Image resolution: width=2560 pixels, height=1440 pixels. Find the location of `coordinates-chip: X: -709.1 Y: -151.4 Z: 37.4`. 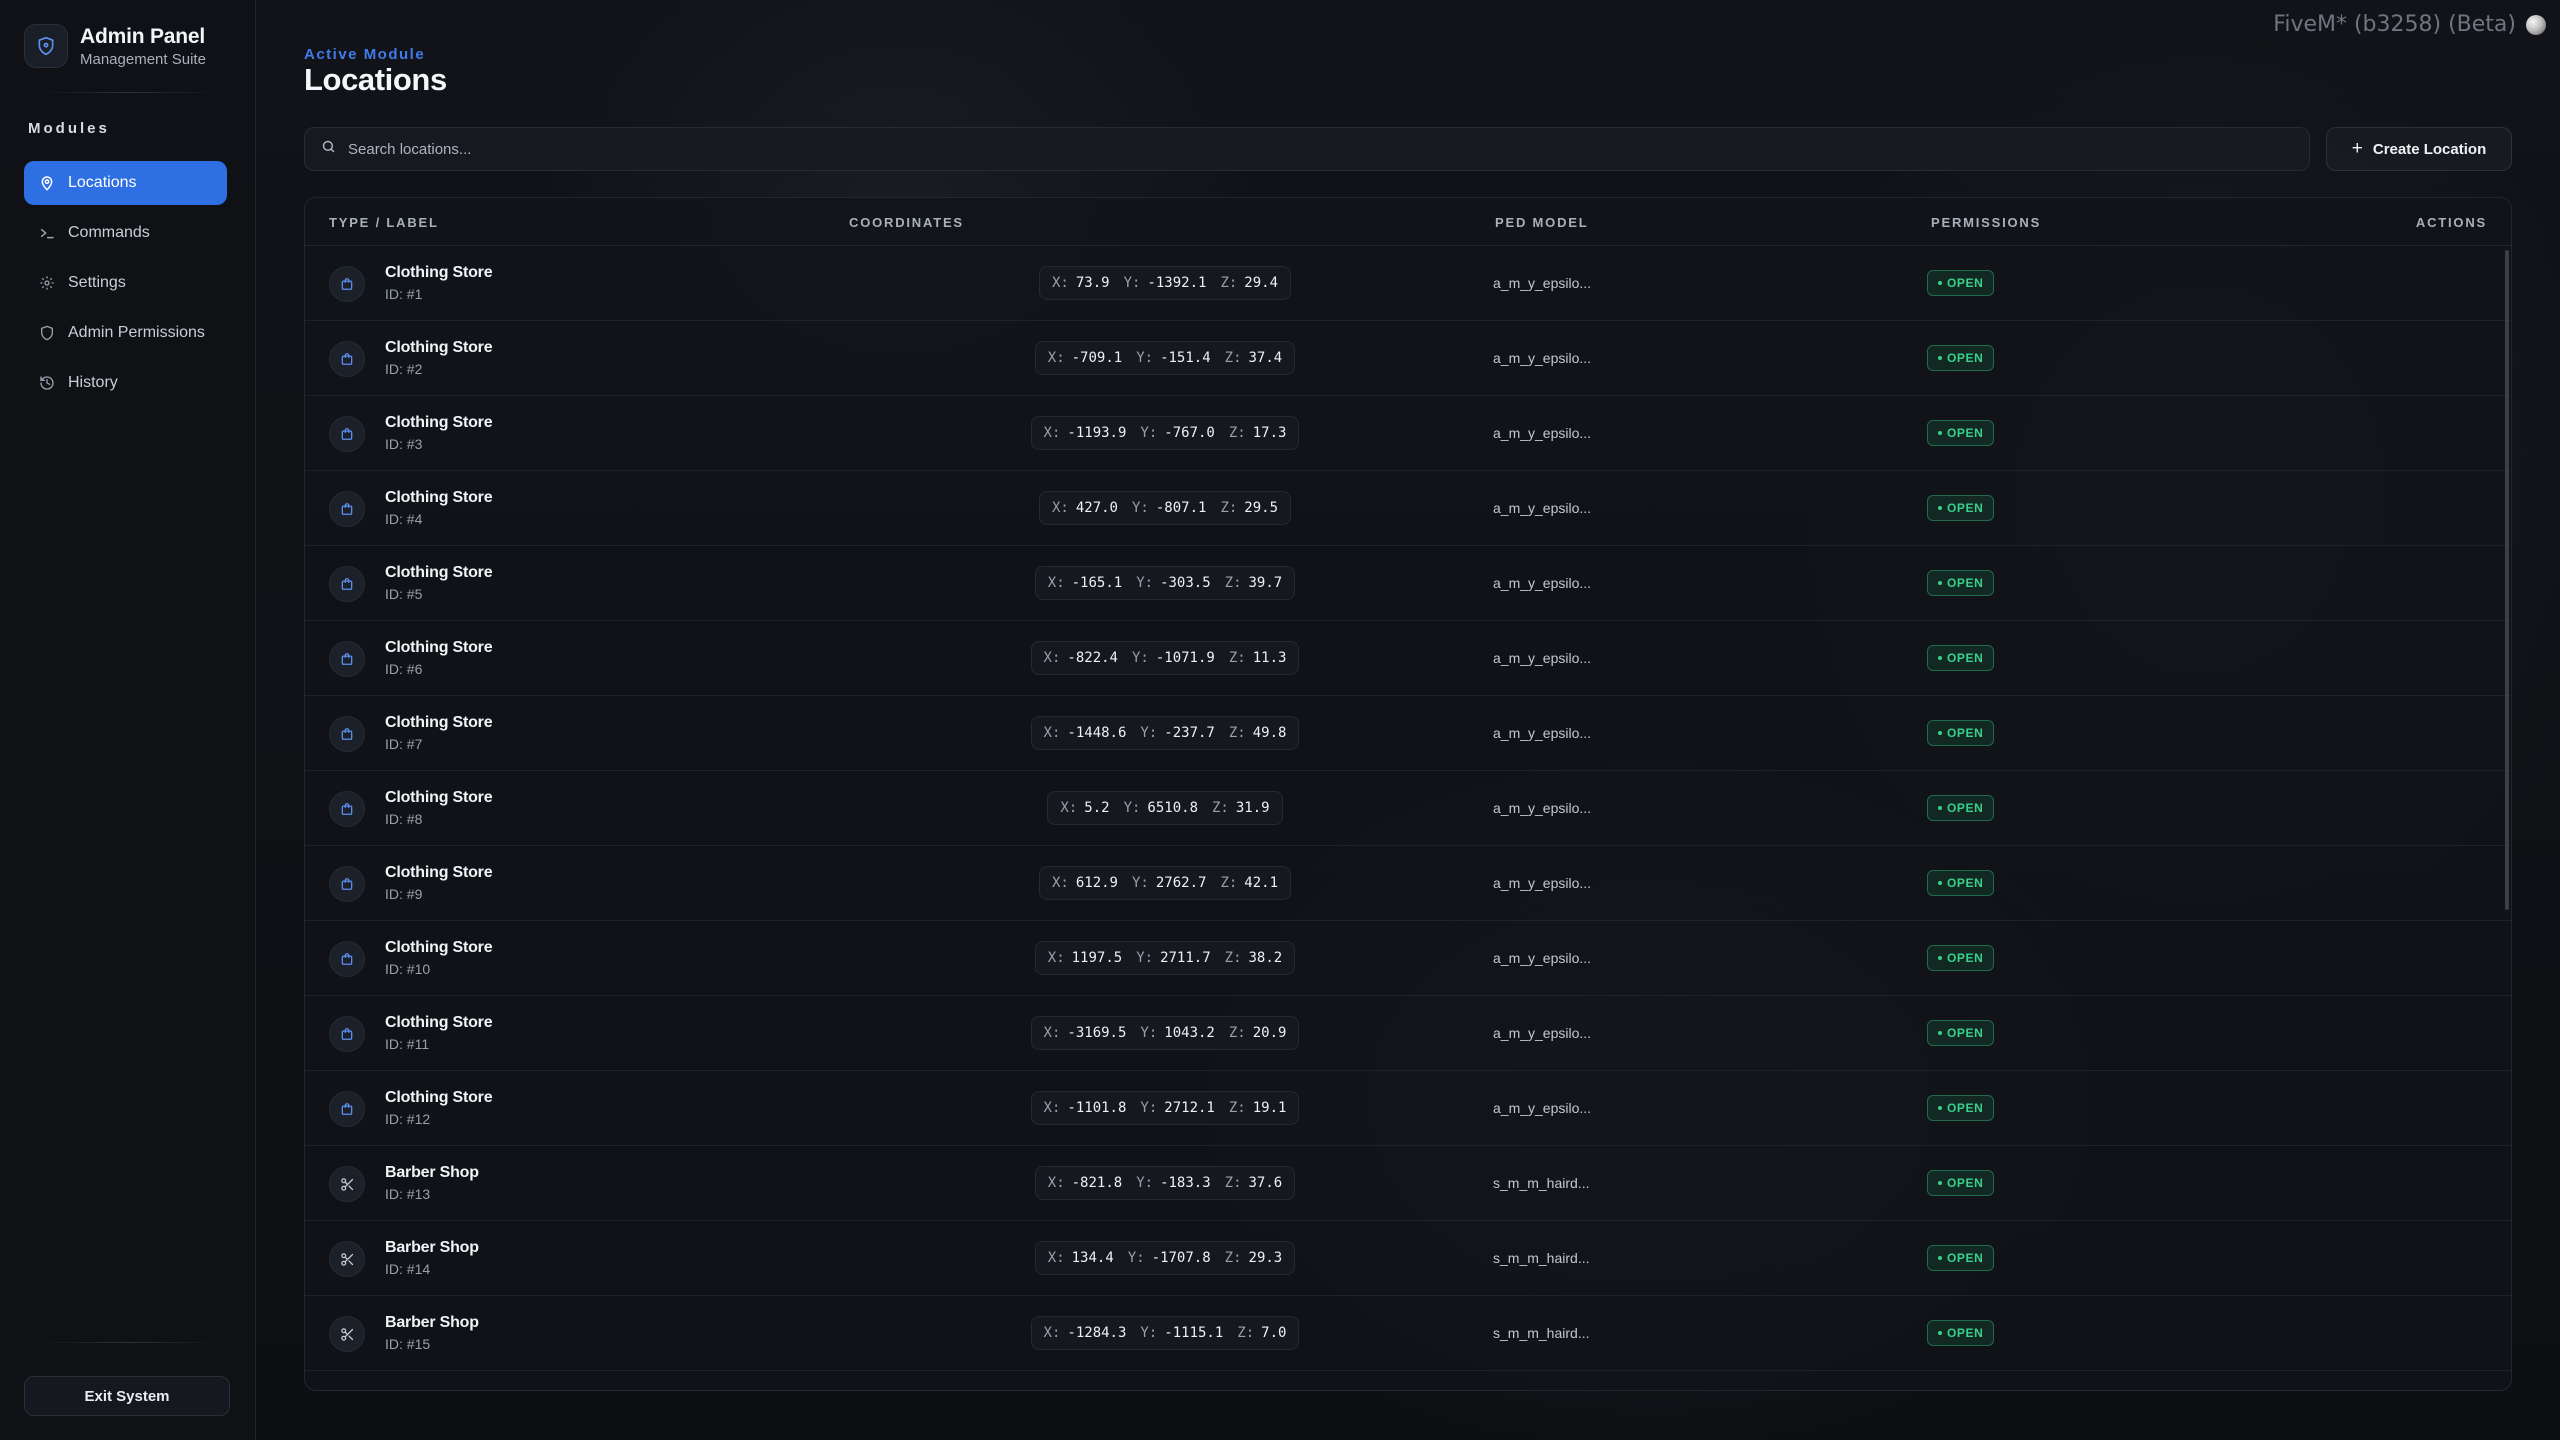

coordinates-chip: X: -709.1 Y: -151.4 Z: 37.4 is located at coordinates (1165, 358).